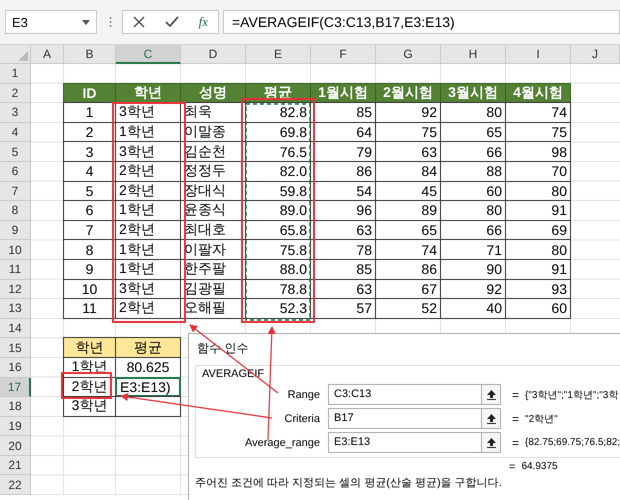  Describe the element at coordinates (89, 151) in the screenshot. I see `table-cell: 3` at that location.